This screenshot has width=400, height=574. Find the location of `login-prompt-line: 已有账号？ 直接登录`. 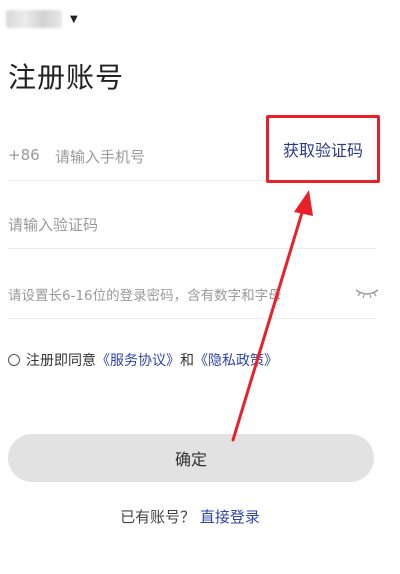

login-prompt-line: 已有账号？ 直接登录 is located at coordinates (190, 516).